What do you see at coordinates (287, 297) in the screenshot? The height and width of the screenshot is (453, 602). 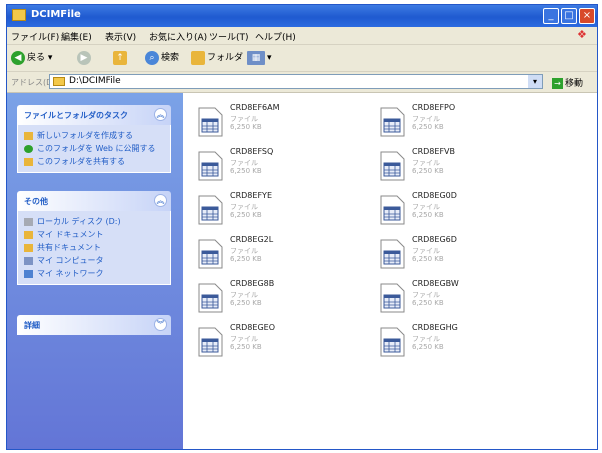 I see `file-item: CRD8EG8B ファイル 6,250 KB` at bounding box center [287, 297].